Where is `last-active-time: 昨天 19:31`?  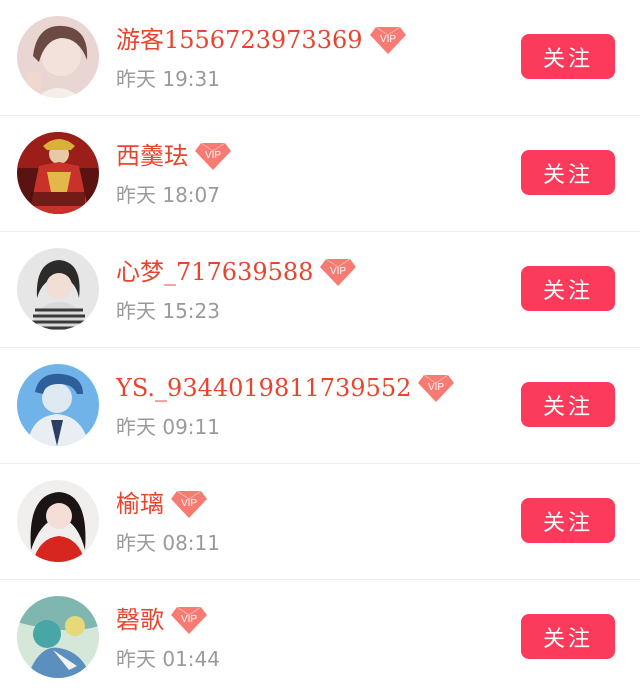 last-active-time: 昨天 19:31 is located at coordinates (168, 79).